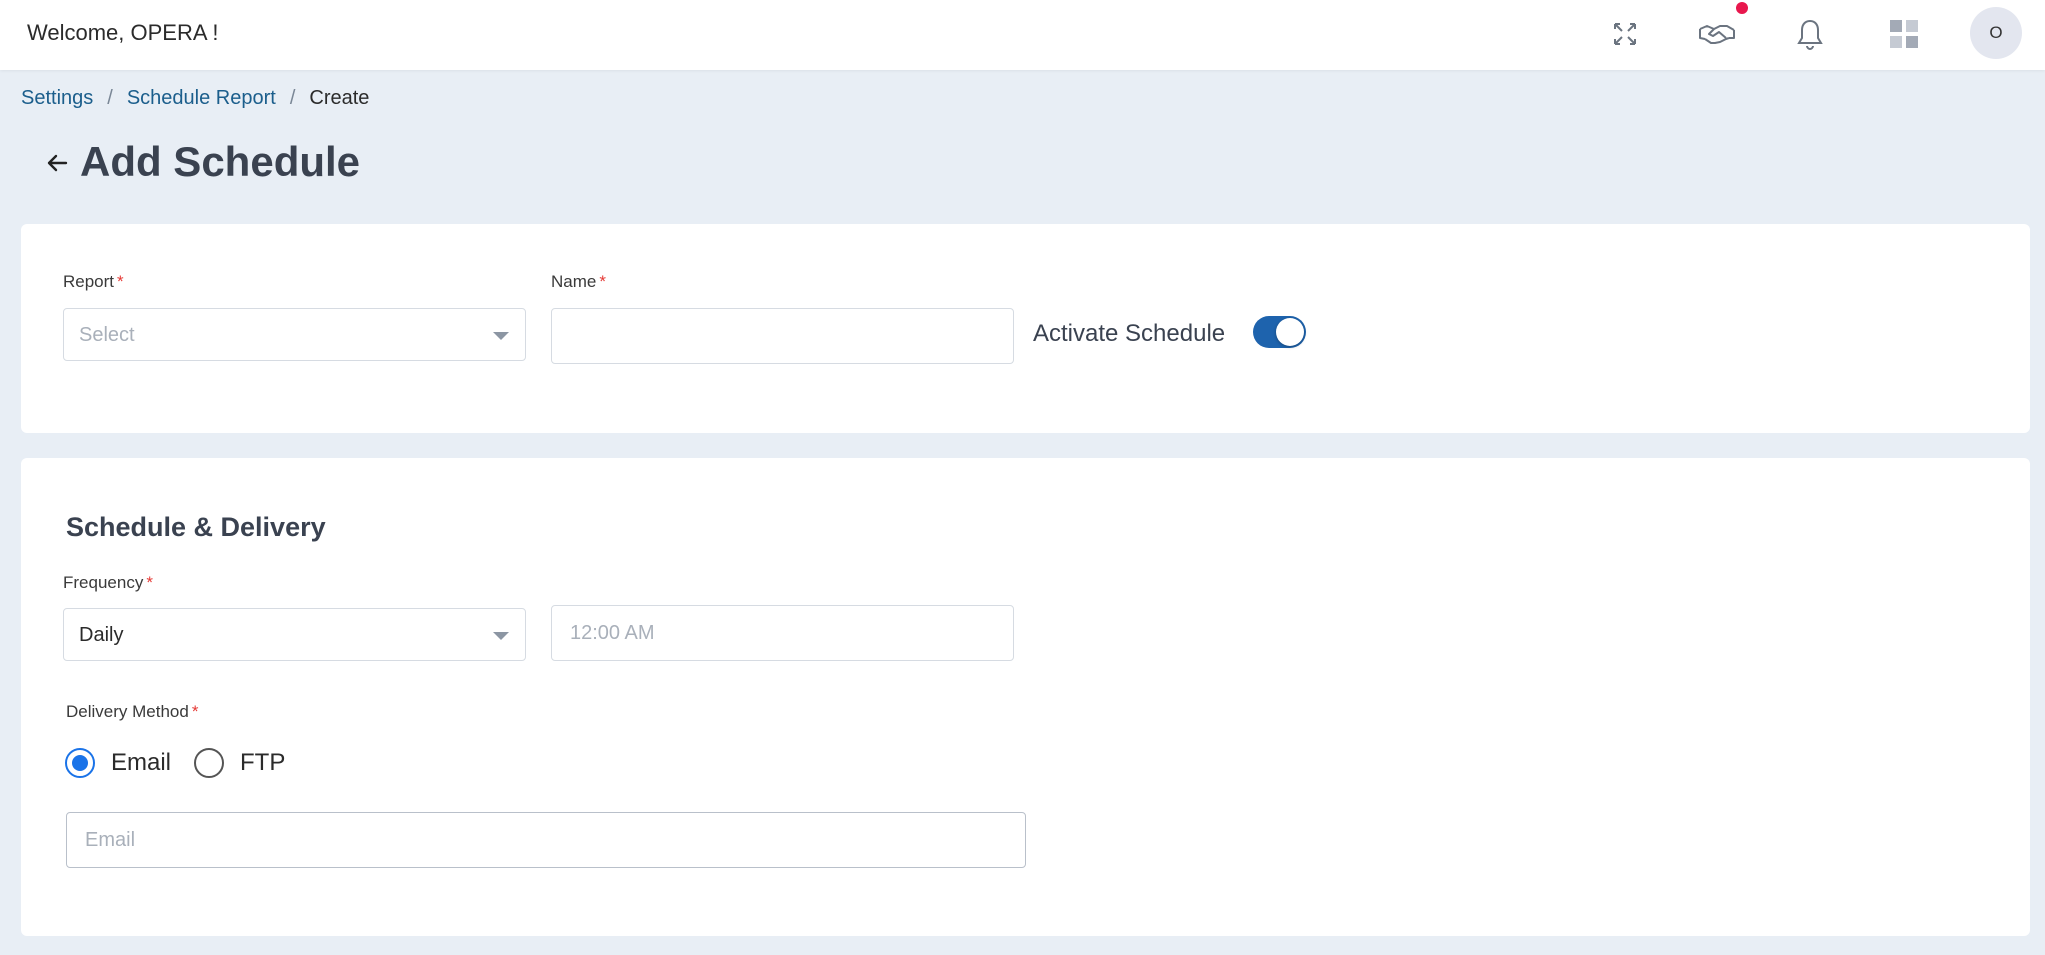 Image resolution: width=2045 pixels, height=955 pixels. I want to click on activate-schedule-toggle, so click(1279, 332).